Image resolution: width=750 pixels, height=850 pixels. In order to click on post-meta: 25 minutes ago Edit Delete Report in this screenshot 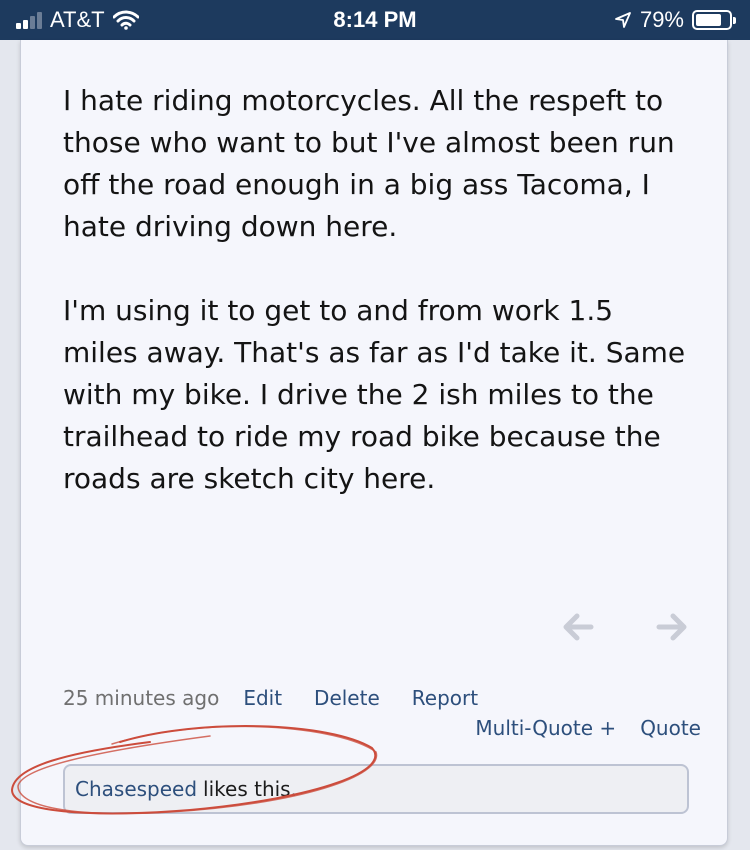, I will do `click(286, 698)`.